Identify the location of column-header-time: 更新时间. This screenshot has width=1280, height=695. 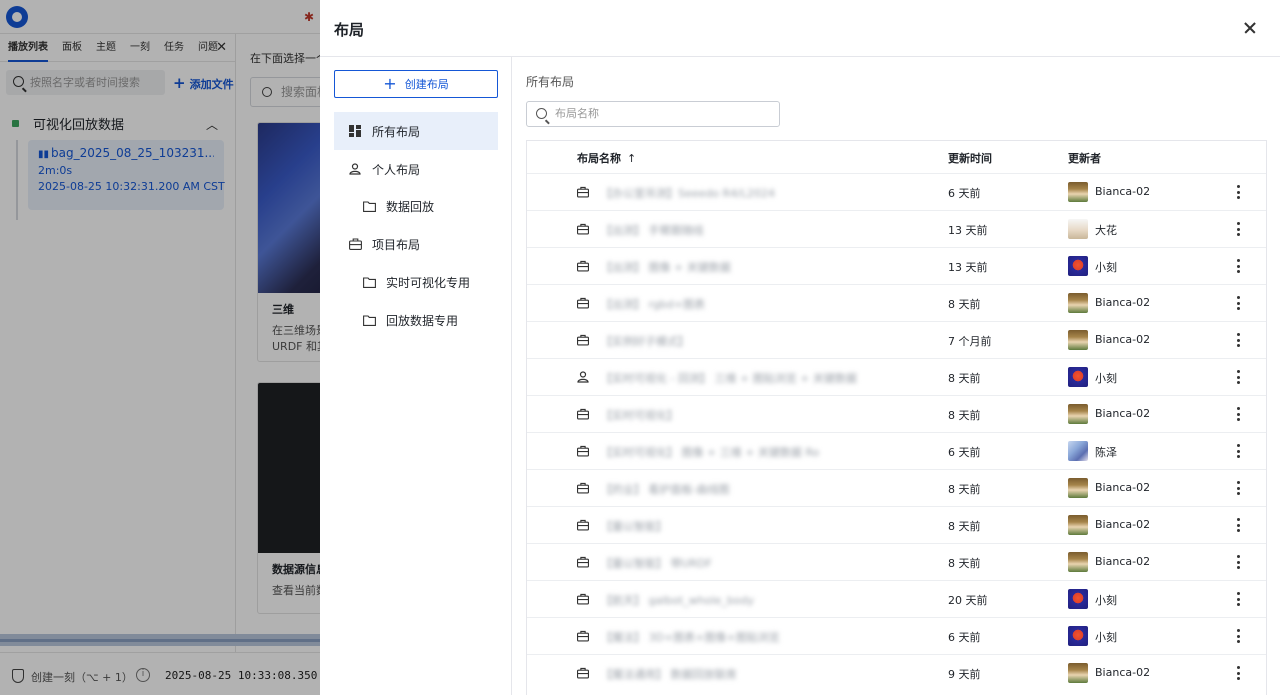
(970, 158).